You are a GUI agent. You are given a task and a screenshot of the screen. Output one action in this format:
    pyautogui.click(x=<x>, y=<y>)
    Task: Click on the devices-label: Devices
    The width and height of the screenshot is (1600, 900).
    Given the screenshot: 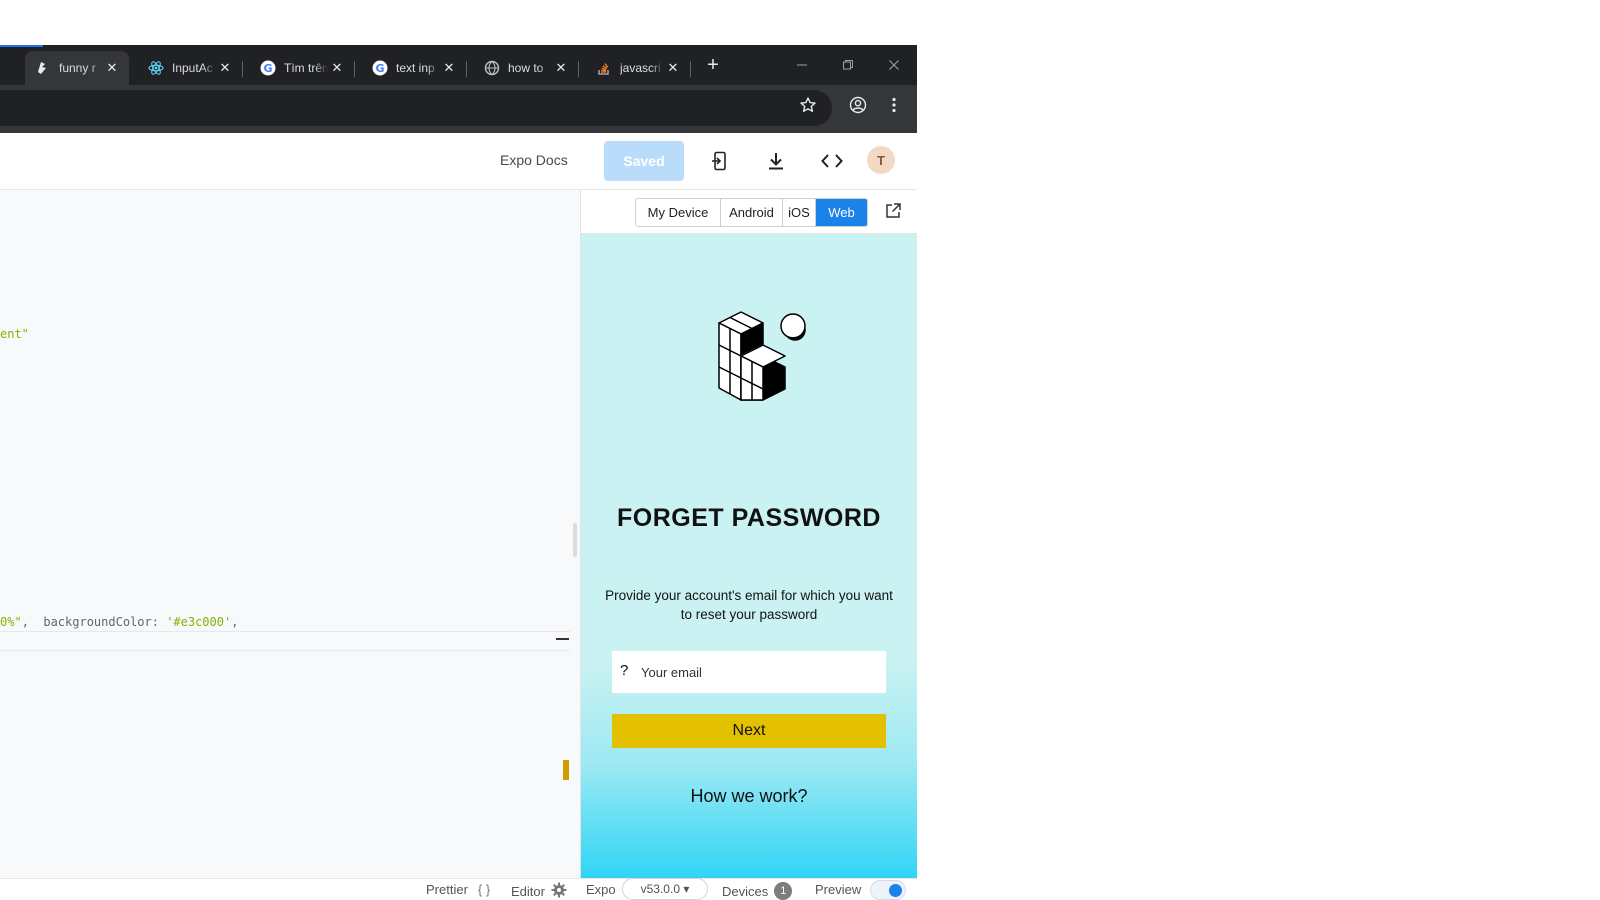 What is the action you would take?
    pyautogui.click(x=745, y=891)
    